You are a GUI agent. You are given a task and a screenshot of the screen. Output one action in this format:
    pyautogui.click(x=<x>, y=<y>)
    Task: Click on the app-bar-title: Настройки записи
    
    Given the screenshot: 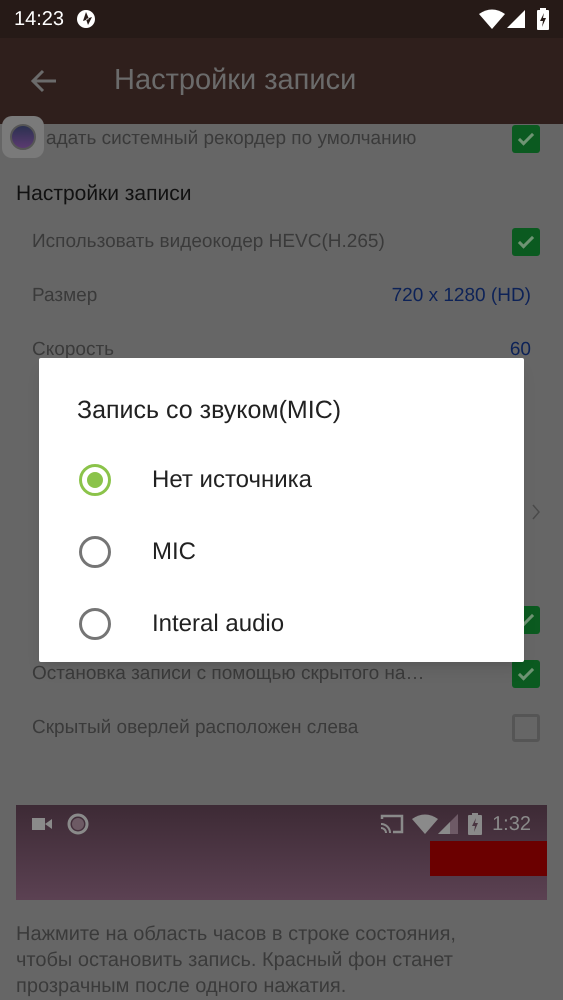 What is the action you would take?
    pyautogui.click(x=235, y=80)
    